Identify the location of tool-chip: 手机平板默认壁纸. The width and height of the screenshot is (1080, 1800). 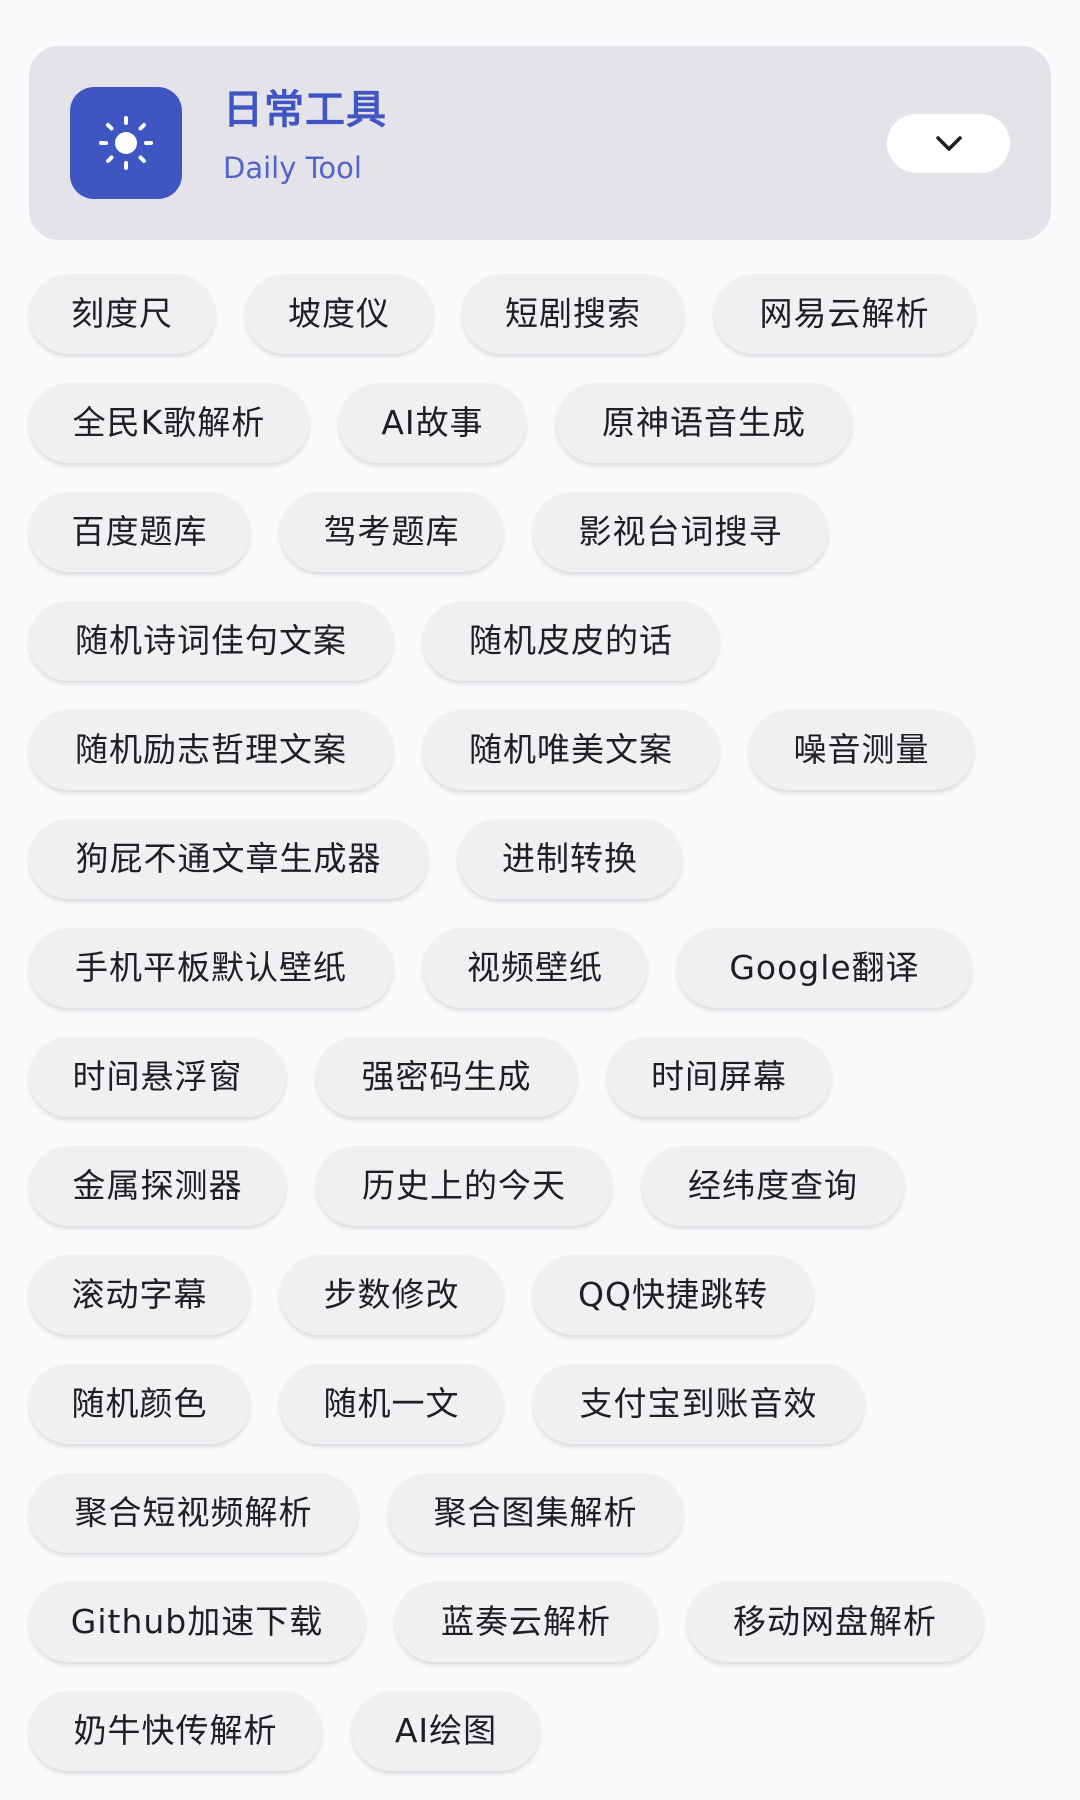
(211, 968).